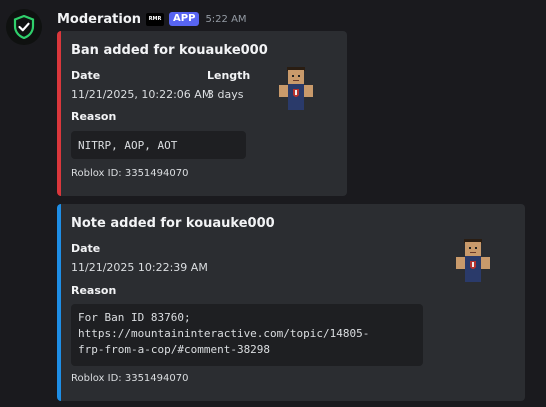  I want to click on message-header: Moderation RMR APP 5:22 AM, so click(152, 19).